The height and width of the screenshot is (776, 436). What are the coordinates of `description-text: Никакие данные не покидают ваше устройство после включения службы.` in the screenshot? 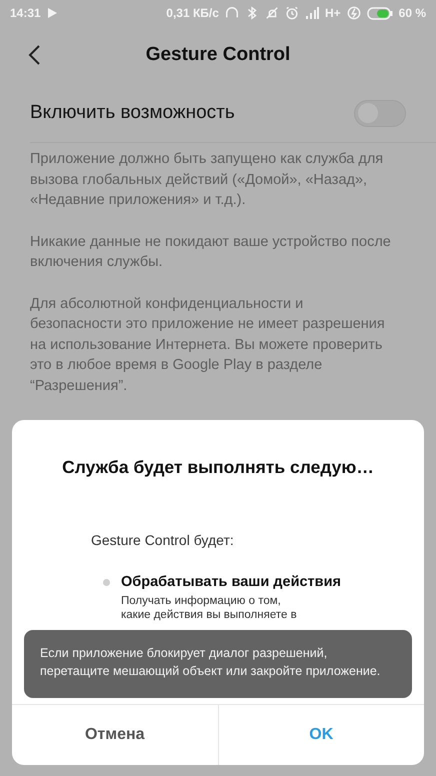 It's located at (211, 252).